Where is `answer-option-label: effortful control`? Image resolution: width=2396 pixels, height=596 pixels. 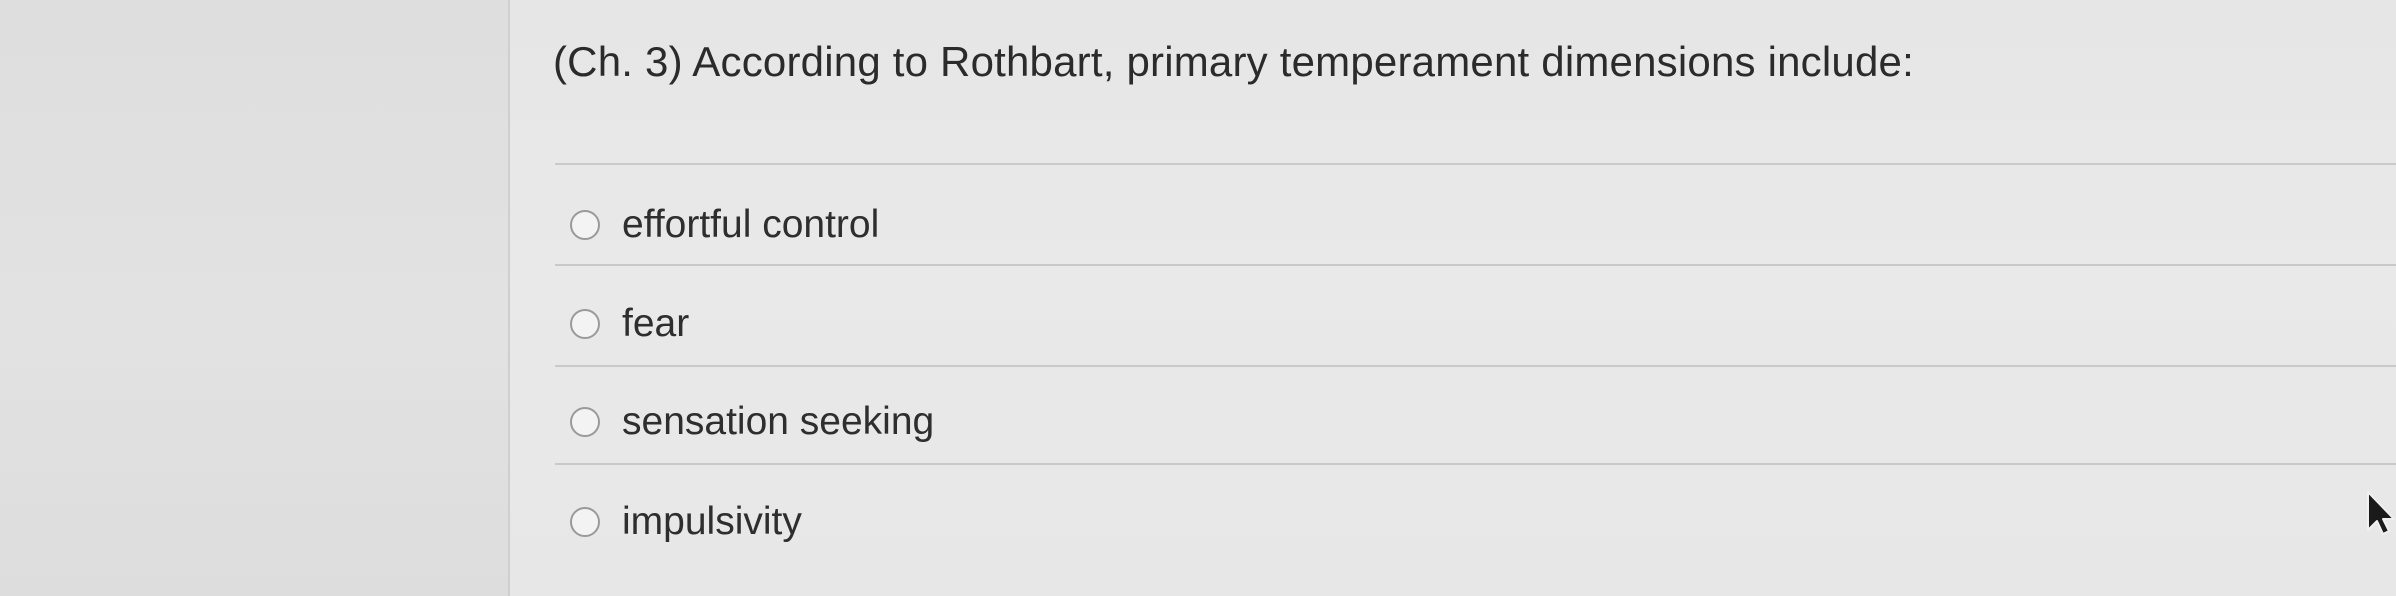 answer-option-label: effortful control is located at coordinates (751, 224).